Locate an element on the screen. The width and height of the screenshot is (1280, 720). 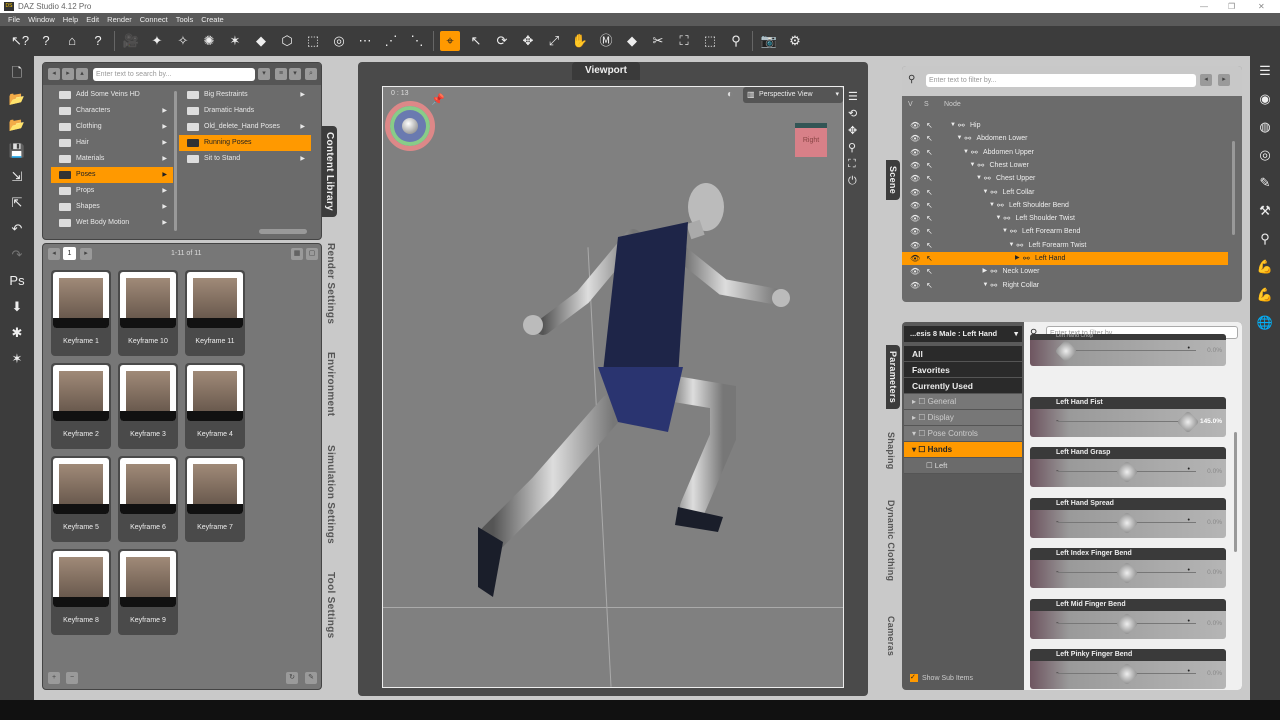
pin-icon: 📌 is located at coordinates (438, 99).